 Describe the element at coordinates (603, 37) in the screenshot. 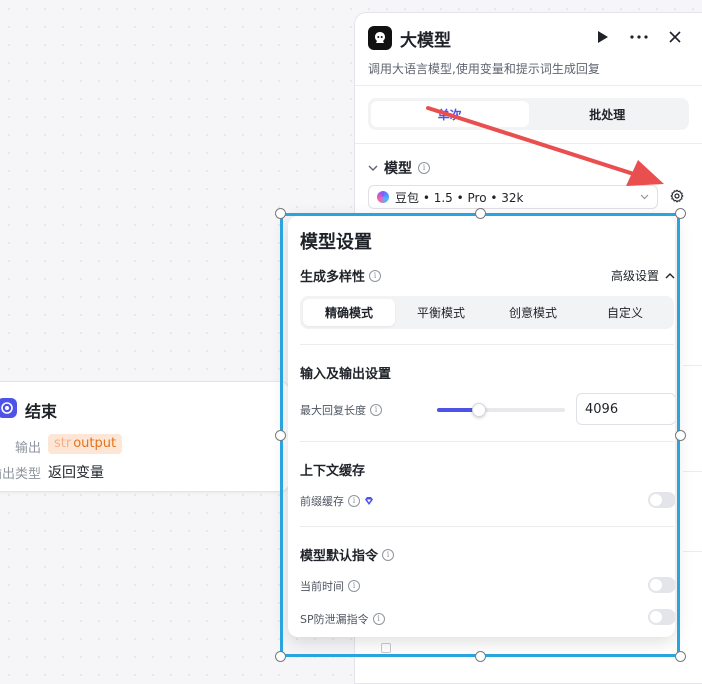

I see `run-icon` at that location.